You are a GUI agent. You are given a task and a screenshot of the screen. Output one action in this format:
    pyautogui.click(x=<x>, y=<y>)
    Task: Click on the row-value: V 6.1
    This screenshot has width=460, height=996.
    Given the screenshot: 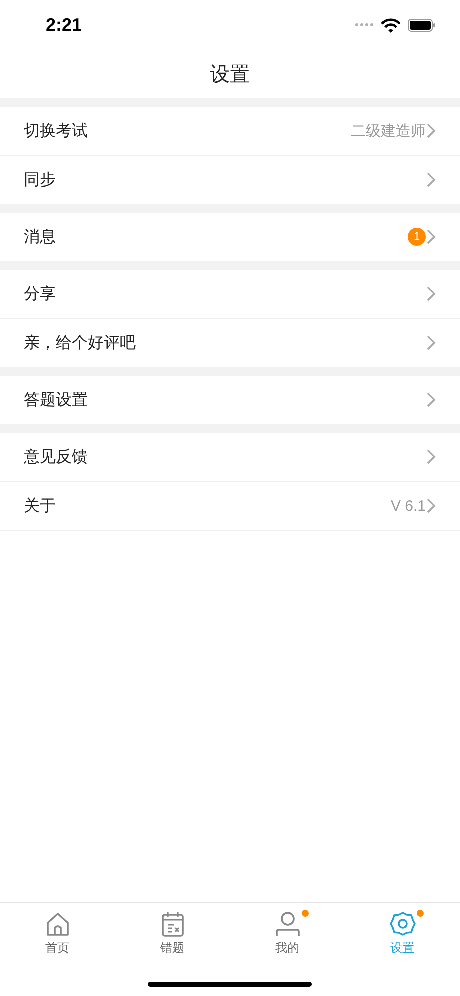 What is the action you would take?
    pyautogui.click(x=408, y=506)
    